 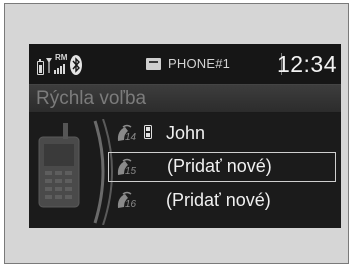 I want to click on title-bar: Rýchla voľba, so click(x=185, y=99).